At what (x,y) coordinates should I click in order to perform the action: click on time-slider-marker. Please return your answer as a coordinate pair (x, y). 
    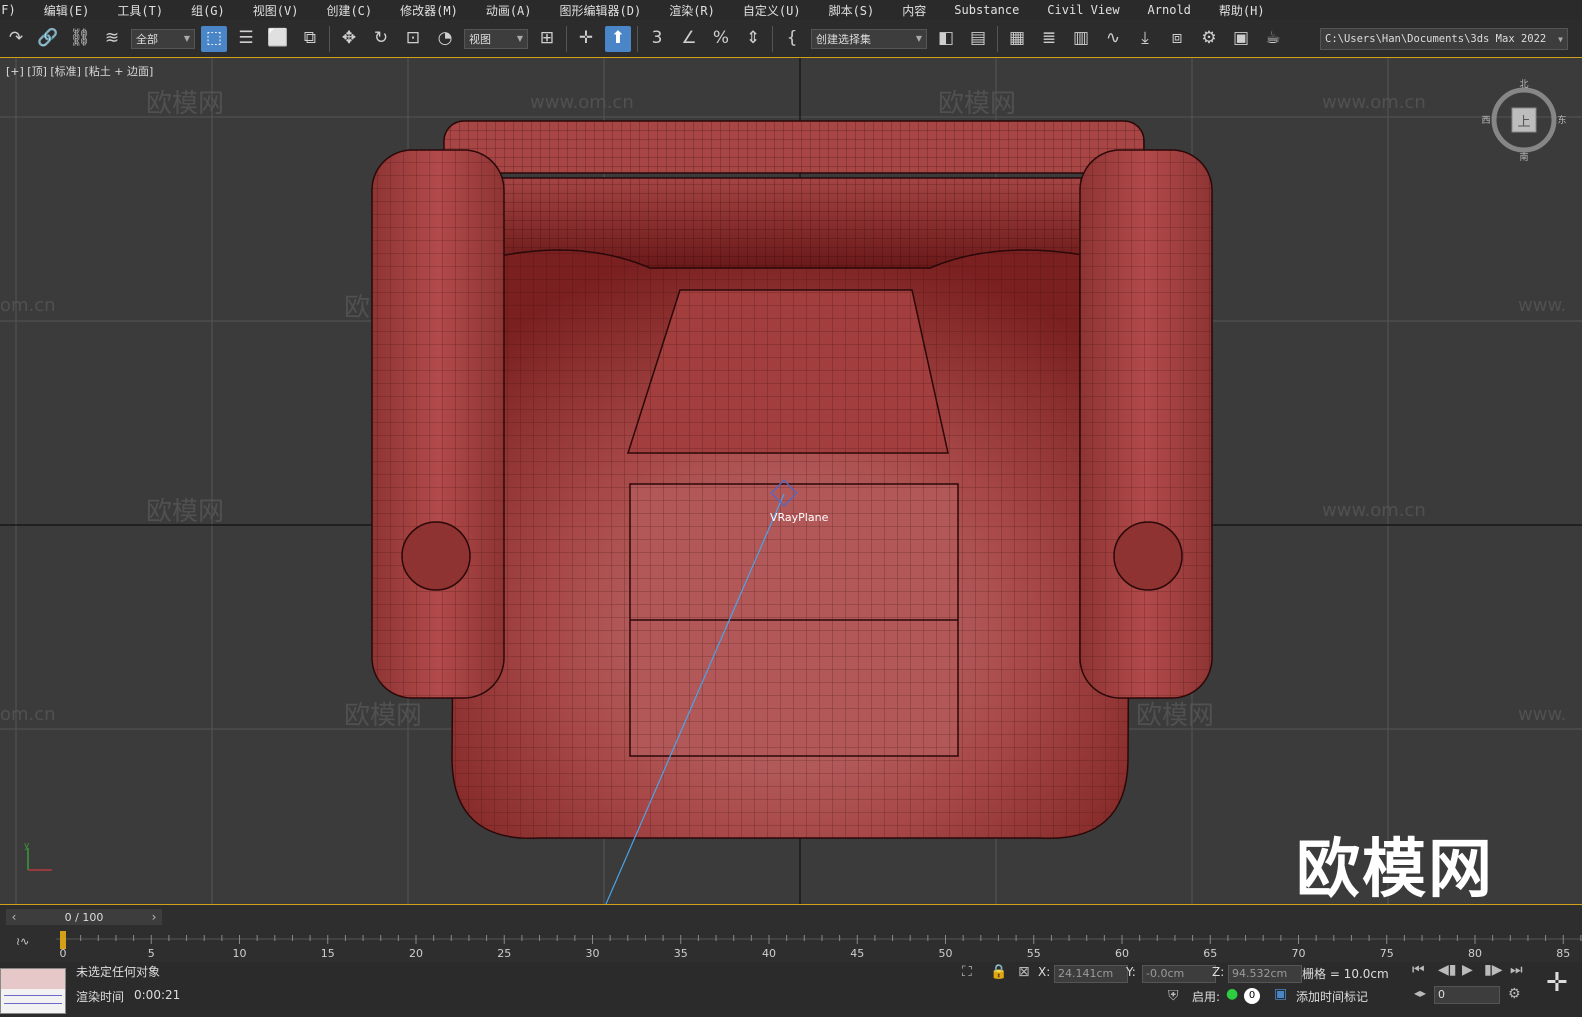
    Looking at the image, I should click on (63, 940).